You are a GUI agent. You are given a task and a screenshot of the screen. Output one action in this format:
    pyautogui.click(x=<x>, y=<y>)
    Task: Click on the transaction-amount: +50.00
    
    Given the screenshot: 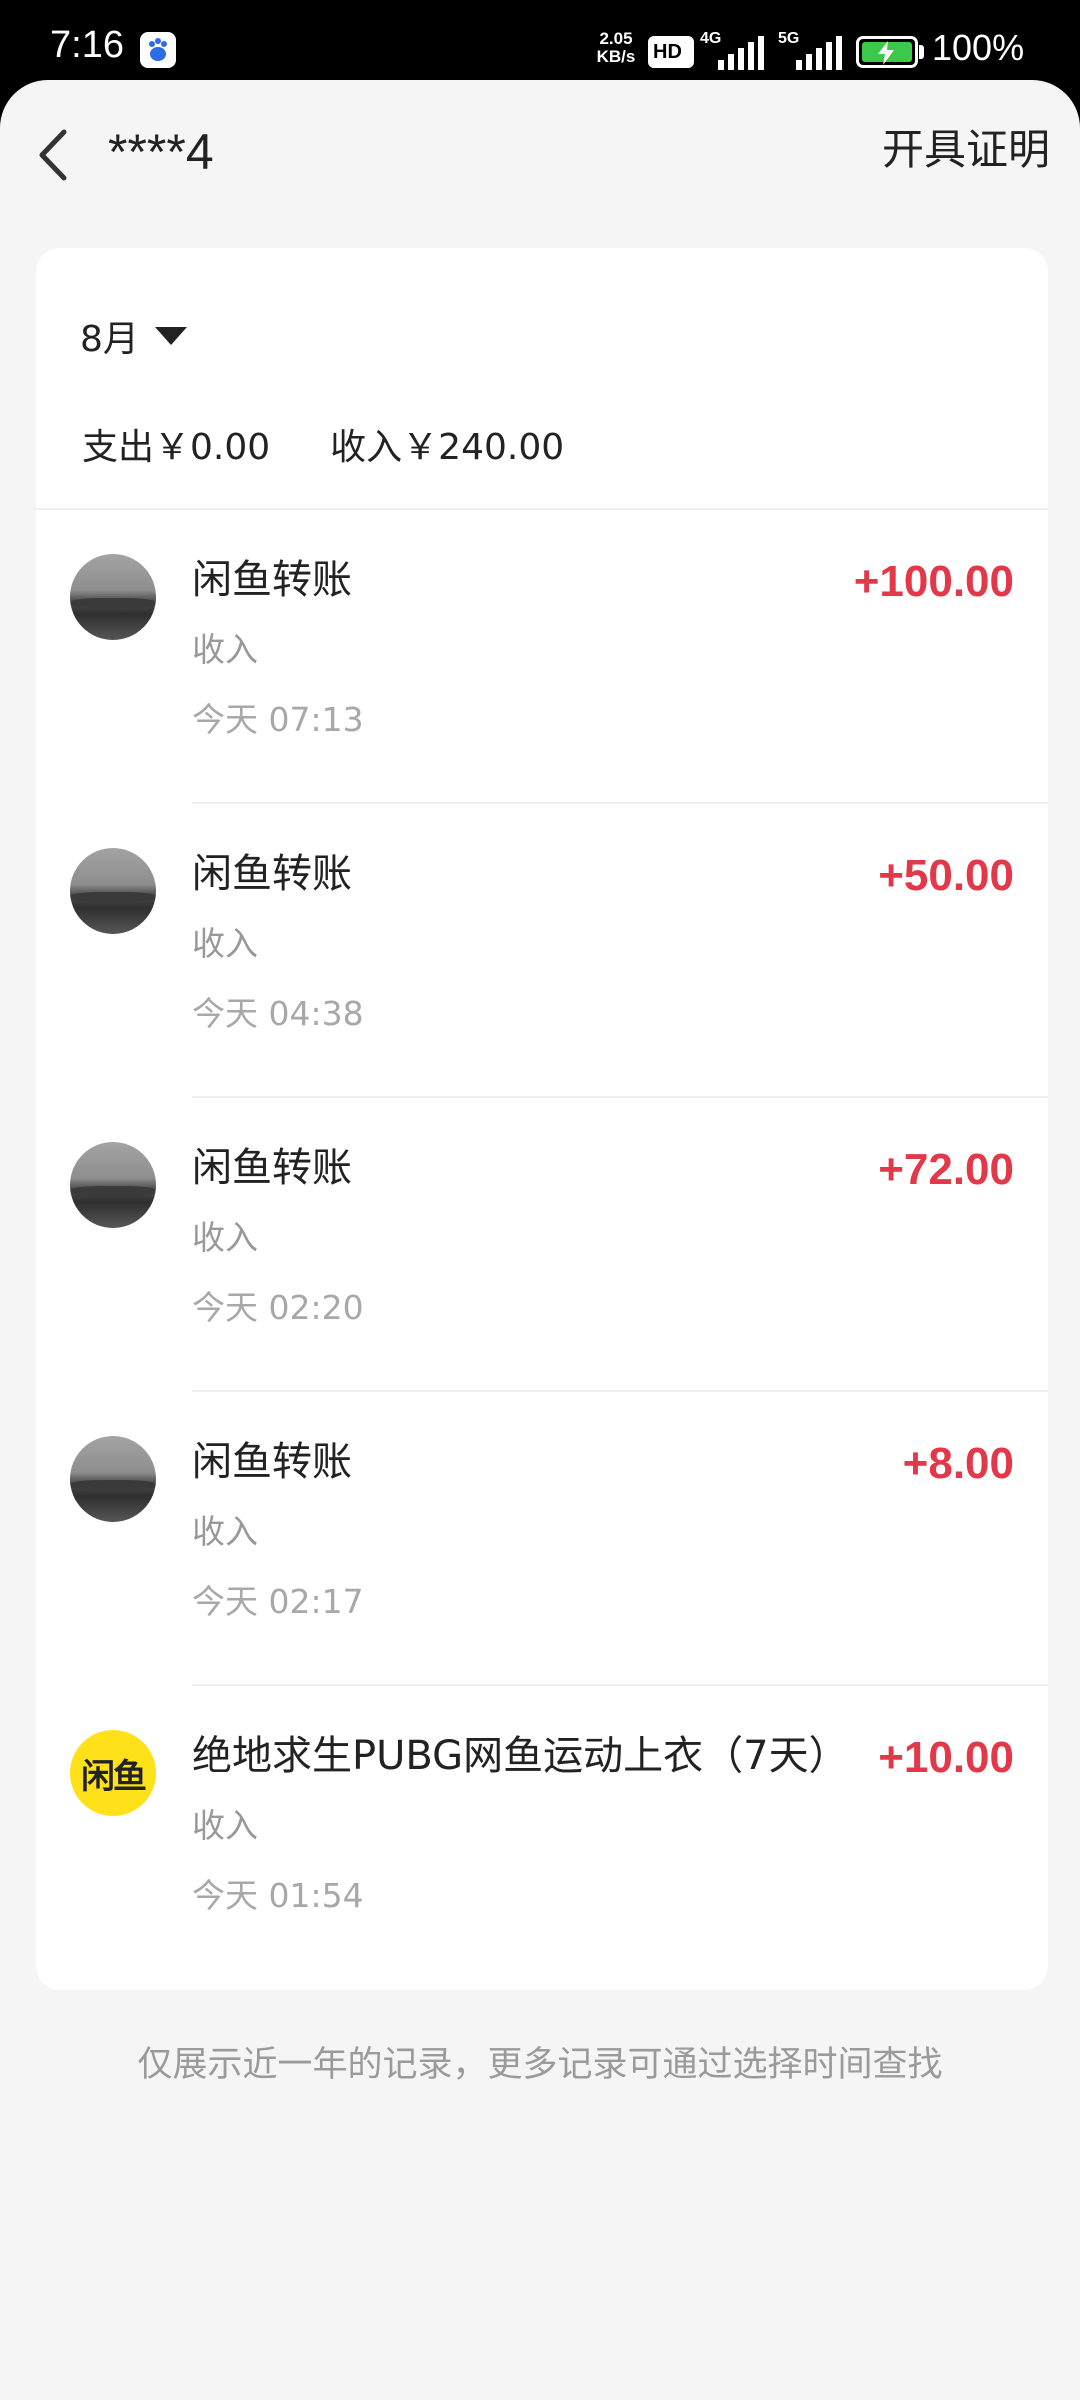 What is the action you would take?
    pyautogui.click(x=946, y=875)
    